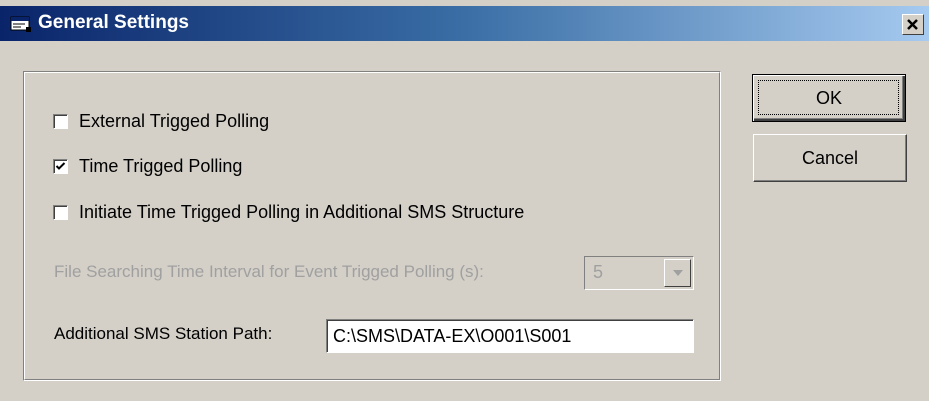 The image size is (929, 401). I want to click on station-path-label: Additional SMS Station Path:, so click(163, 333).